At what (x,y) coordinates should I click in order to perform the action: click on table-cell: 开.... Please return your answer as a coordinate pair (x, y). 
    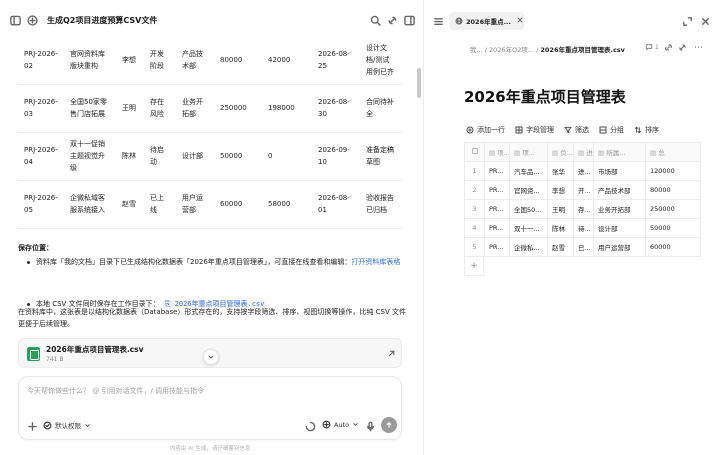
    Looking at the image, I should click on (583, 190).